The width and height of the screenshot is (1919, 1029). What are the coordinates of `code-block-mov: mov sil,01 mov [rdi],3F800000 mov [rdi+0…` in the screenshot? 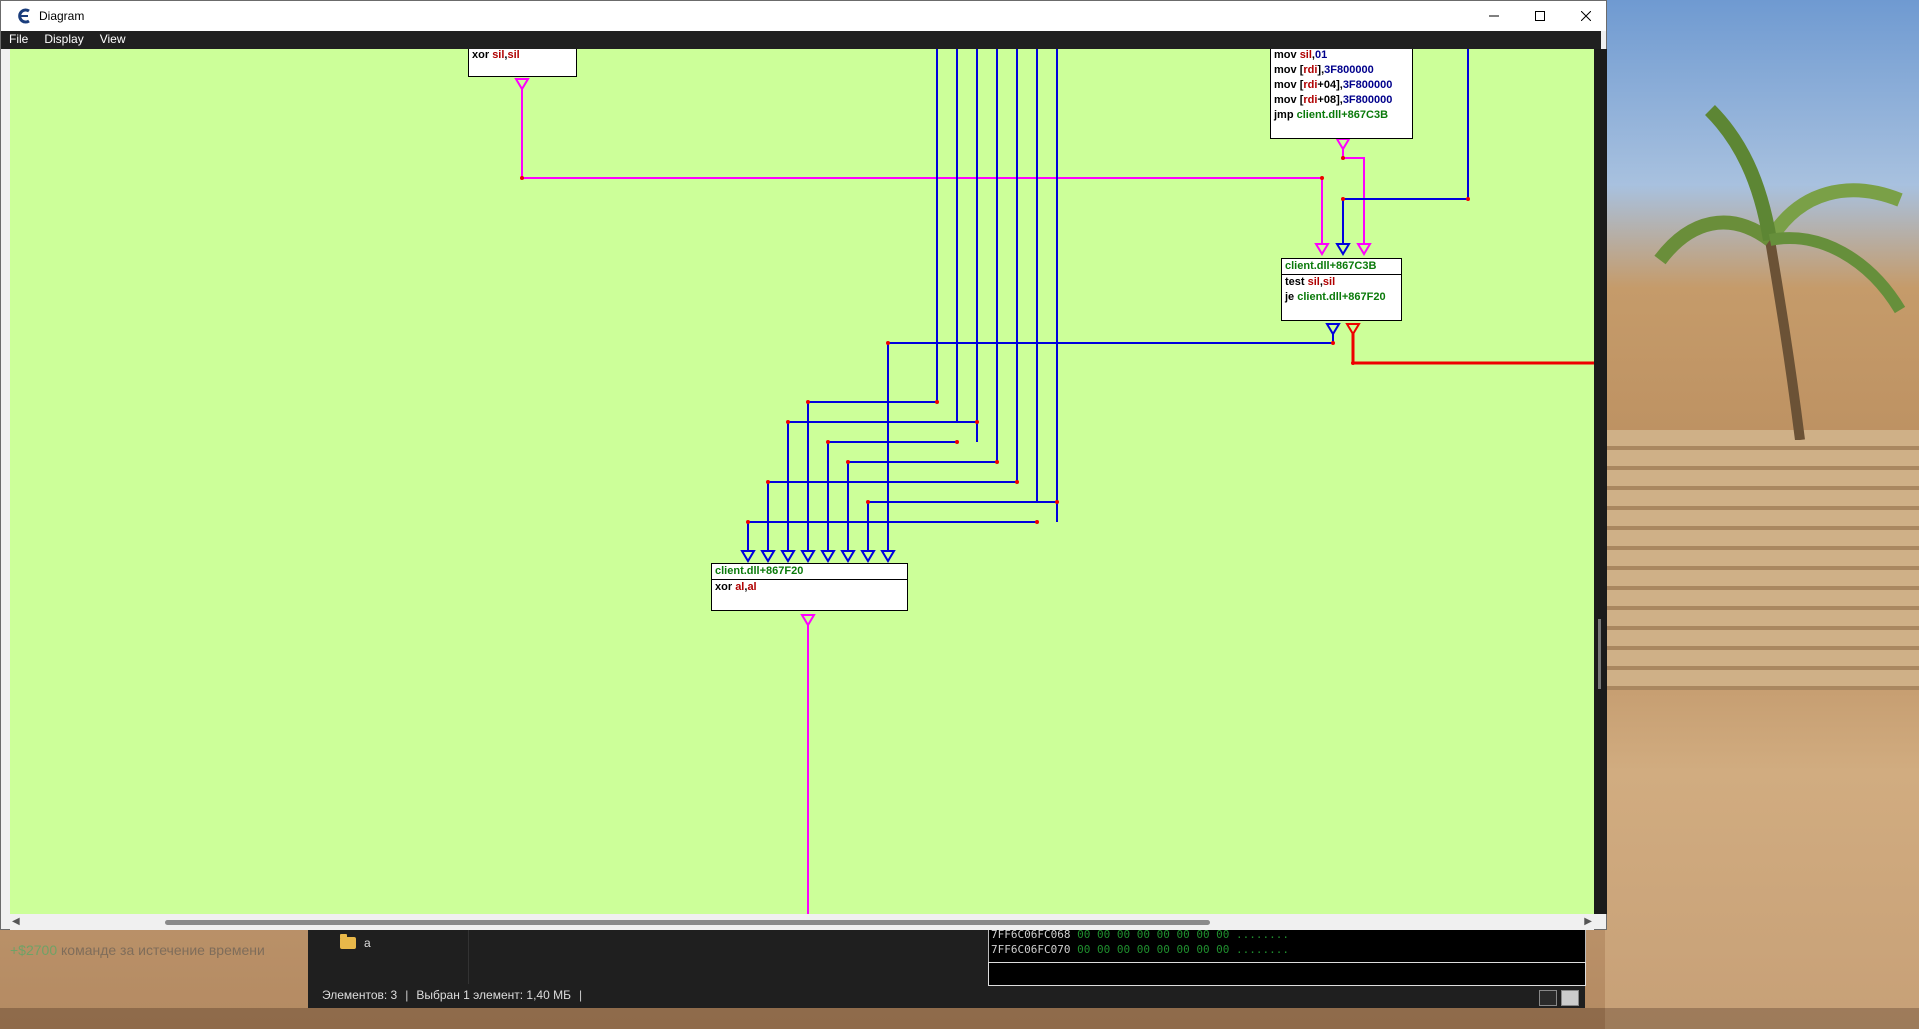 It's located at (1341, 94).